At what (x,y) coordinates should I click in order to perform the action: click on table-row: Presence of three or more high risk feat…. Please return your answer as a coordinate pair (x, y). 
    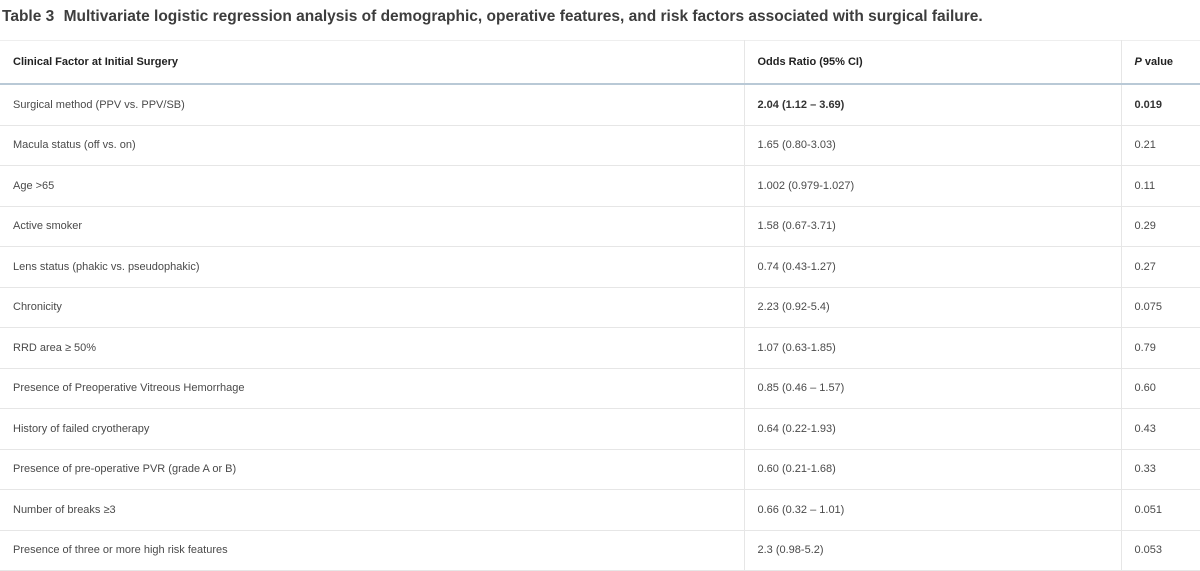
    Looking at the image, I should click on (600, 550).